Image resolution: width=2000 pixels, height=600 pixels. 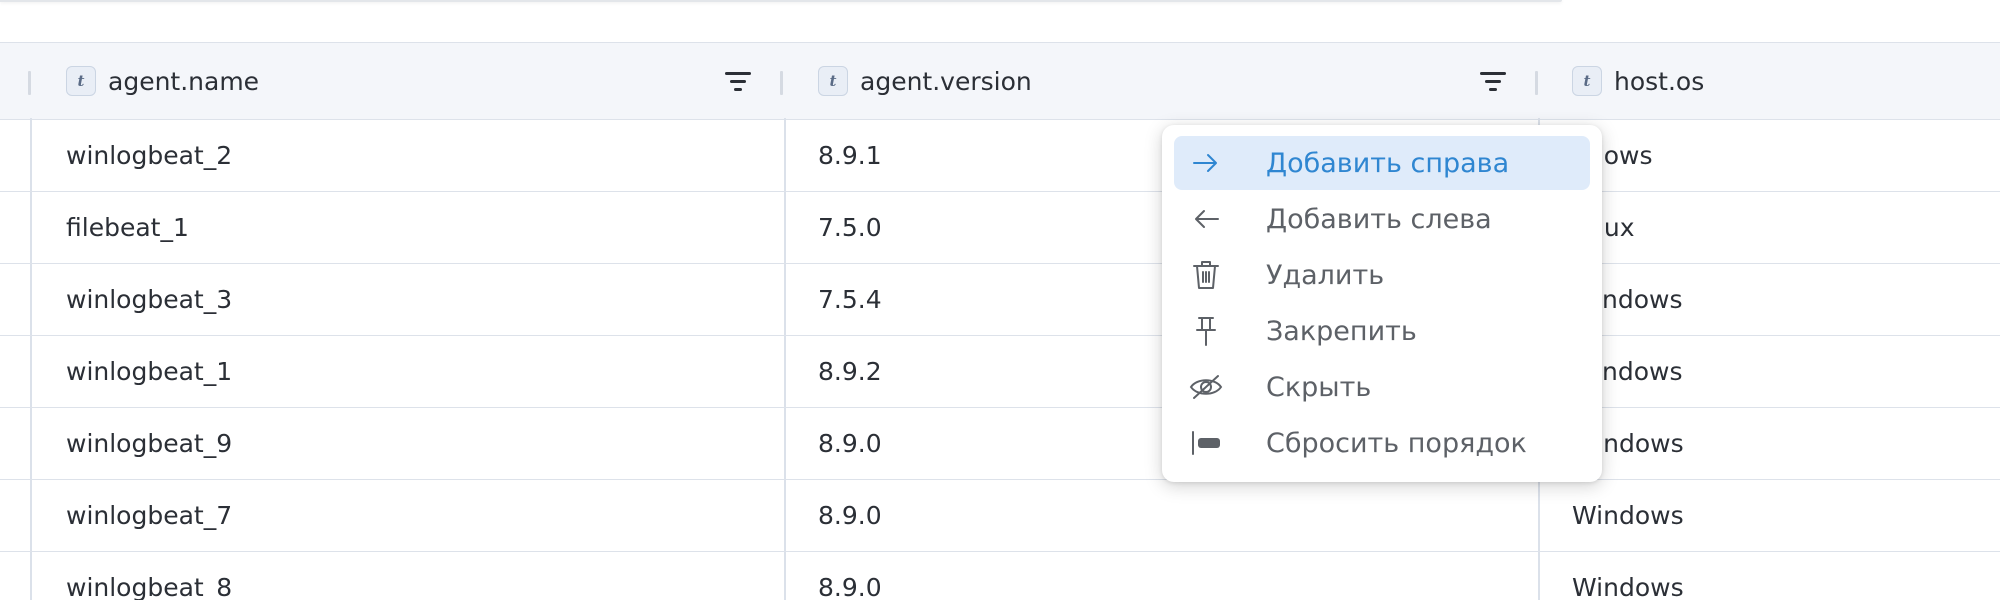 What do you see at coordinates (1206, 219) in the screenshot?
I see `arrow-left-icon` at bounding box center [1206, 219].